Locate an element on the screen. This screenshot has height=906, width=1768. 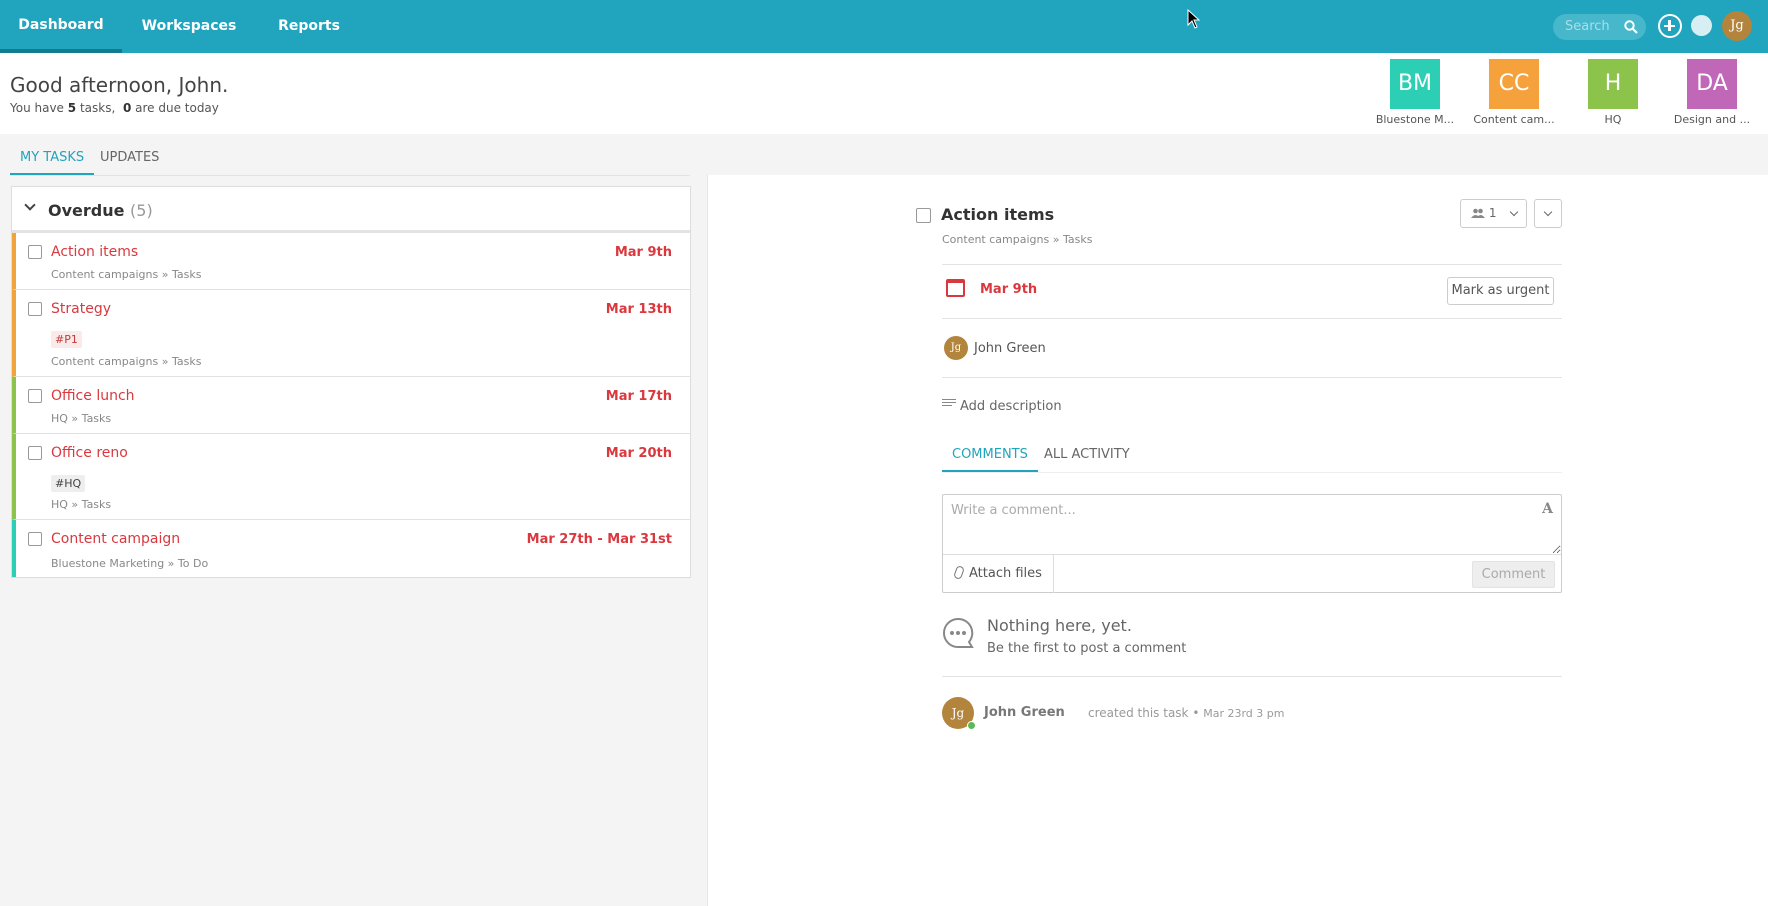
task-path: Bluestone Marketing » To Do is located at coordinates (130, 563).